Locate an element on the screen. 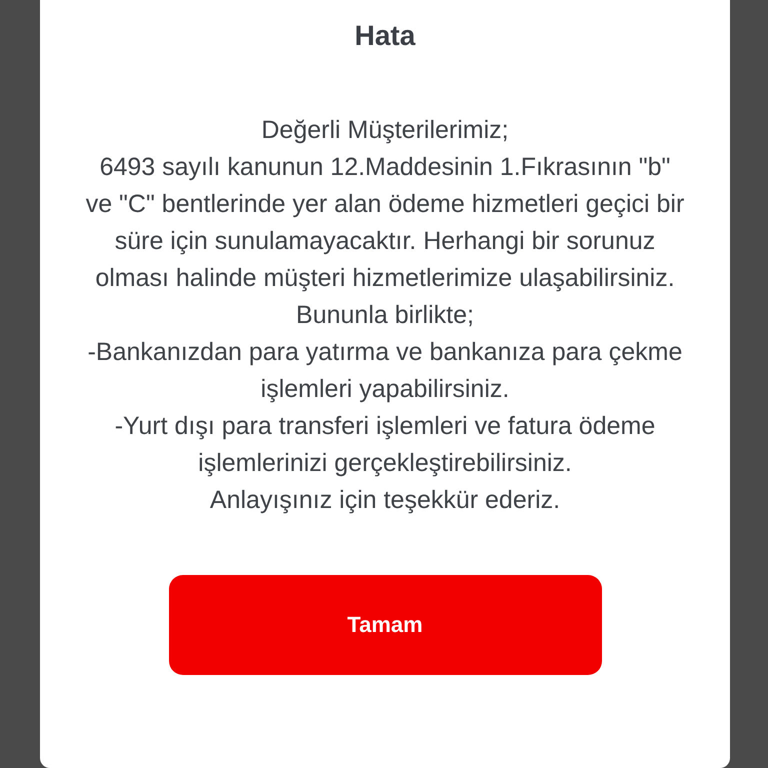 This screenshot has height=768, width=768. message-text: 6493 sayılı kanunun 12.Maddesinin 1.Fıkrasının "b" ve "C" bentlerinde yer alan ödeme hizmetleri geçici bir süre için sunulamayacaktır. Herhangi bir sorunuz olması halinde müşteri hizmetlerimize ulaşabilirsiniz. is located at coordinates (385, 223).